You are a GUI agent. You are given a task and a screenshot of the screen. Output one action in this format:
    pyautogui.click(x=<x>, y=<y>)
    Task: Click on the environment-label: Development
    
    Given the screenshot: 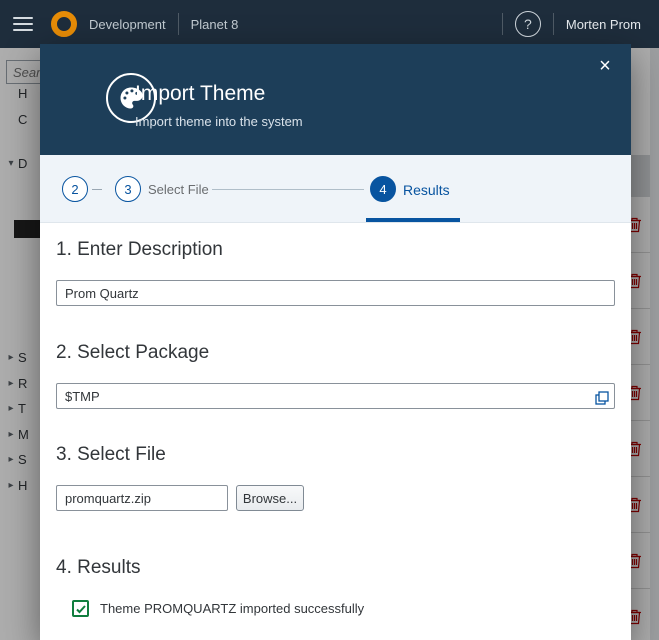 What is the action you would take?
    pyautogui.click(x=127, y=24)
    